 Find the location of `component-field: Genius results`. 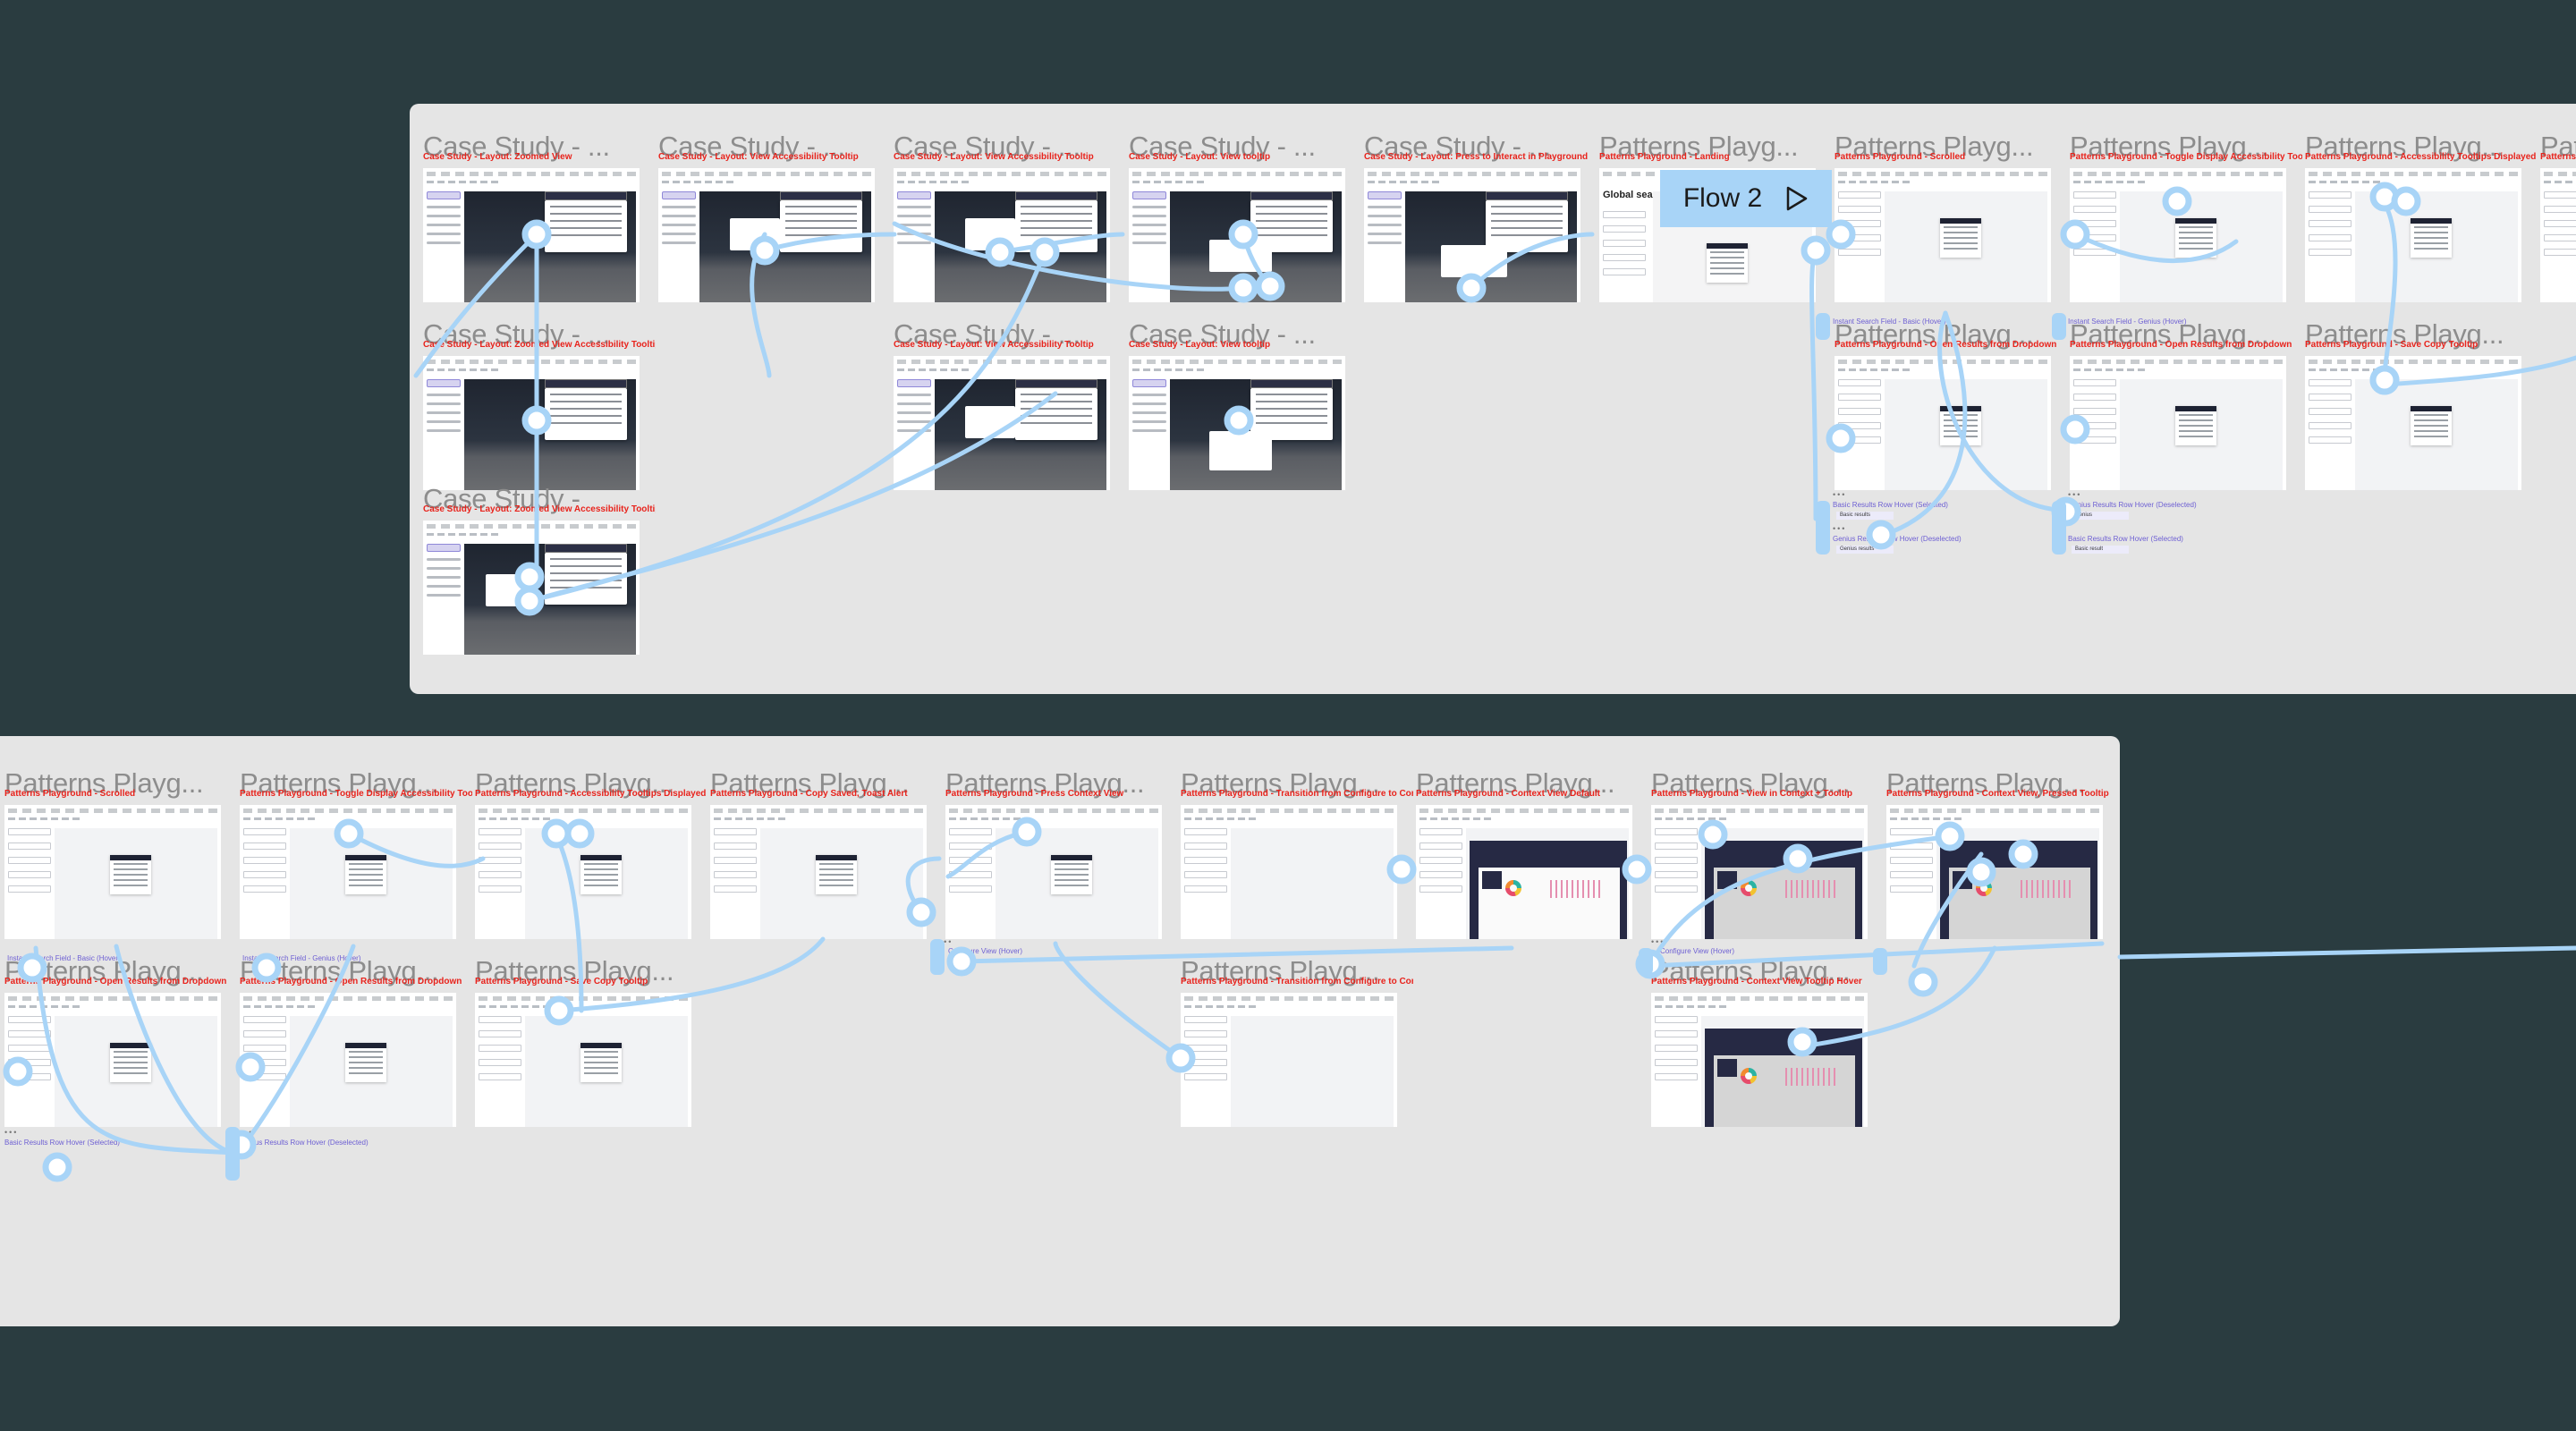

component-field: Genius results is located at coordinates (1865, 550).